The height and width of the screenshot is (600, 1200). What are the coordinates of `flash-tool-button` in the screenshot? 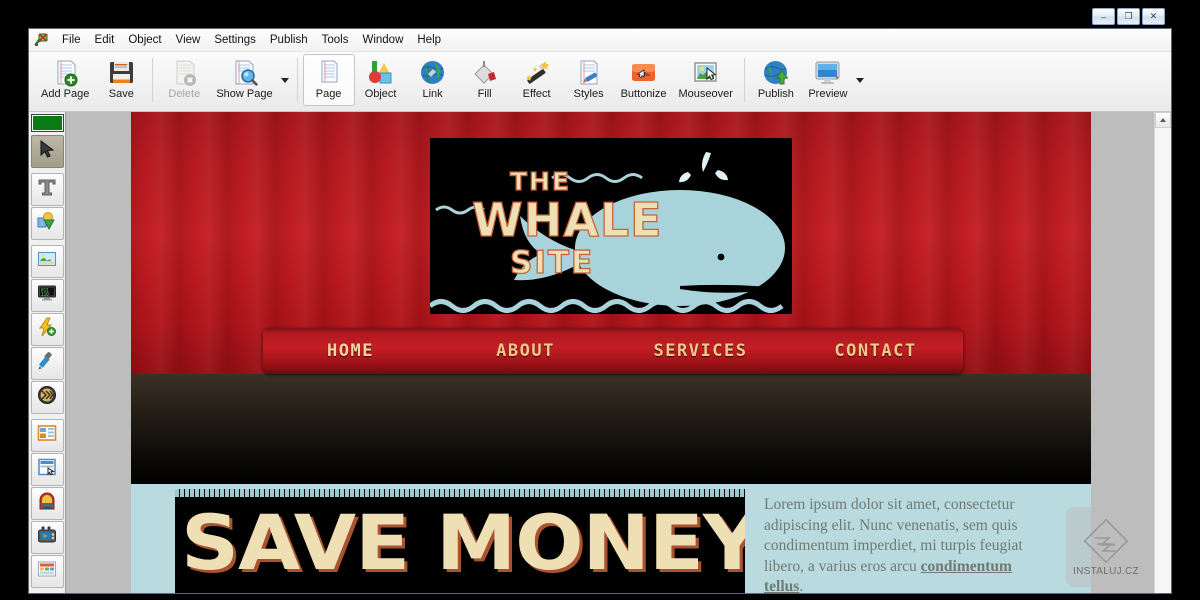 It's located at (47, 329).